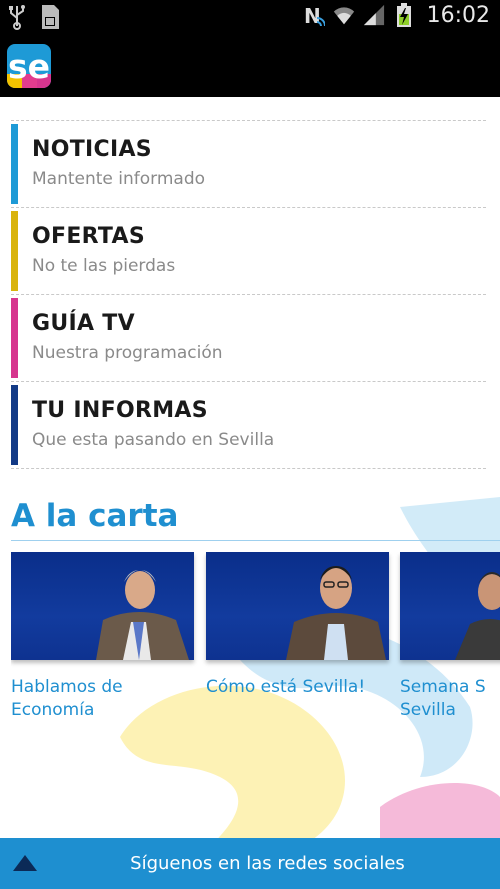 Image resolution: width=500 pixels, height=889 pixels. What do you see at coordinates (286, 687) in the screenshot?
I see `video-caption-line1: Cómo está Sevilla!` at bounding box center [286, 687].